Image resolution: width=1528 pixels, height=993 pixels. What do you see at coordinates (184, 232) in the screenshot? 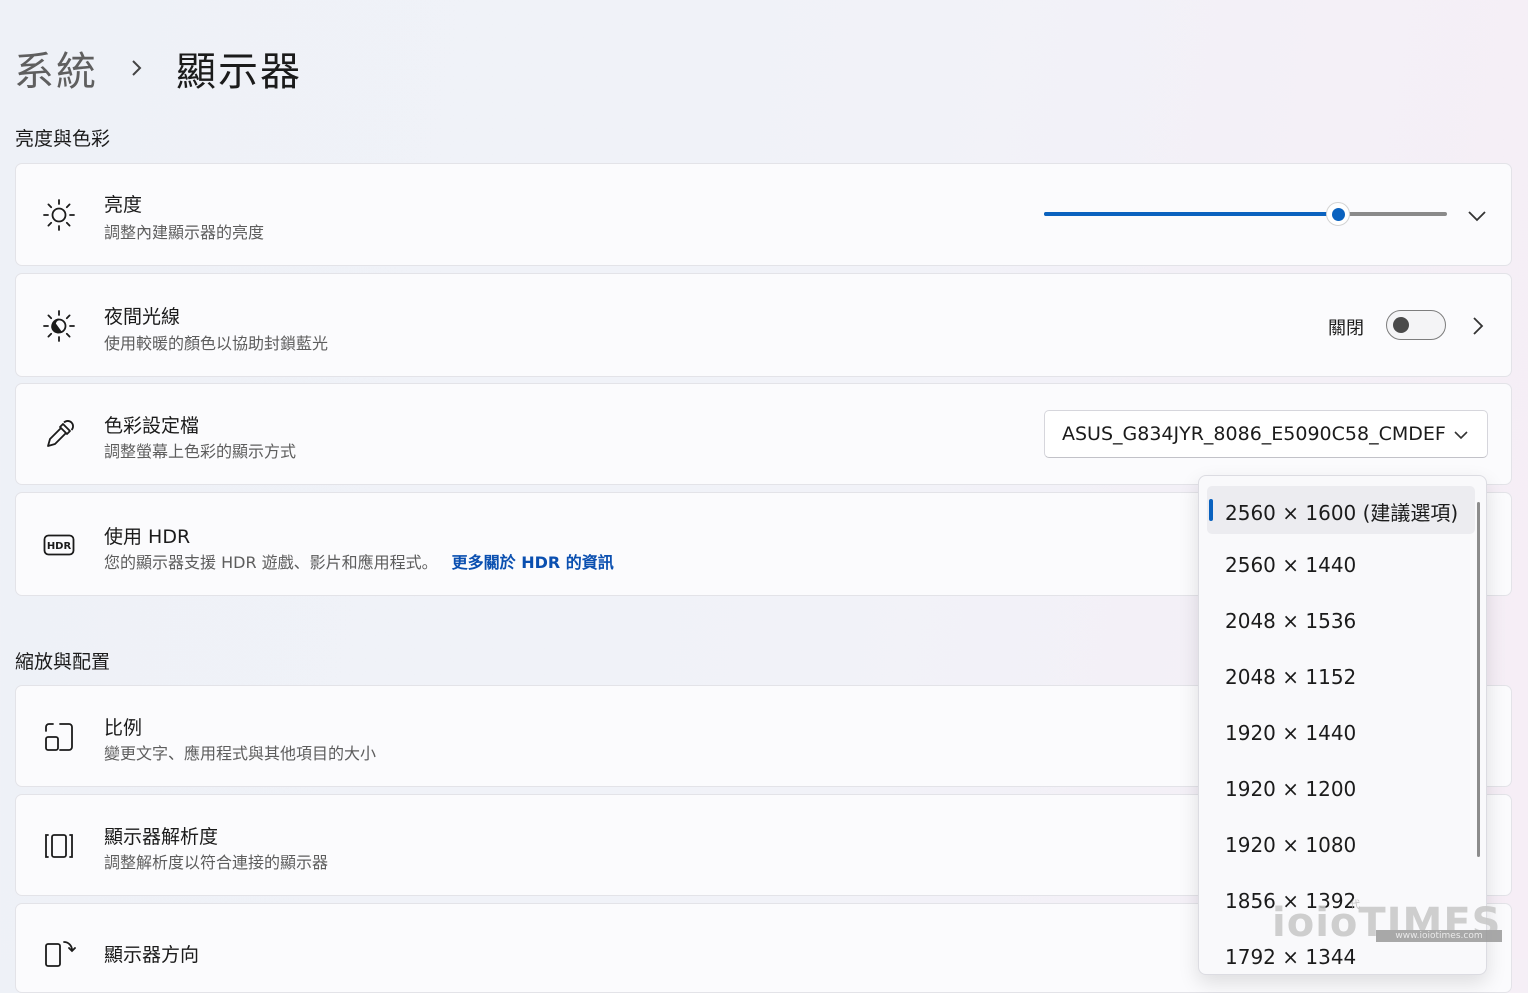
I see `brightness-desc: 調整內建顯示器的亮度` at bounding box center [184, 232].